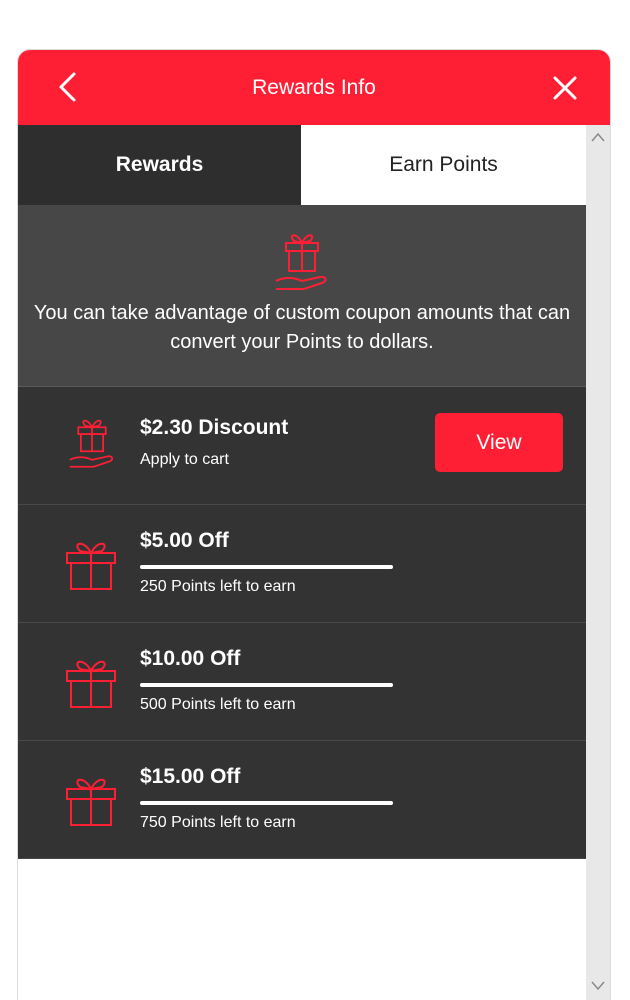  What do you see at coordinates (598, 137) in the screenshot?
I see `chevron-up-icon` at bounding box center [598, 137].